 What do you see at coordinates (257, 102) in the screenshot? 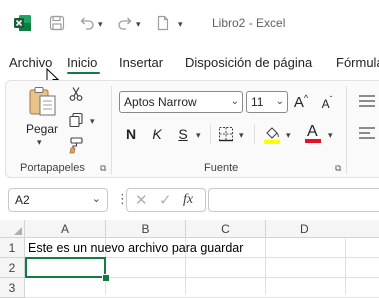
I see `font-size-value: 11` at bounding box center [257, 102].